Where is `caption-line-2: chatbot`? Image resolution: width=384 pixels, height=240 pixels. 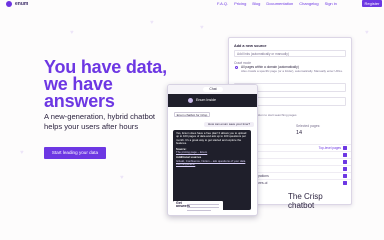
caption-line-2: chatbot is located at coordinates (301, 205).